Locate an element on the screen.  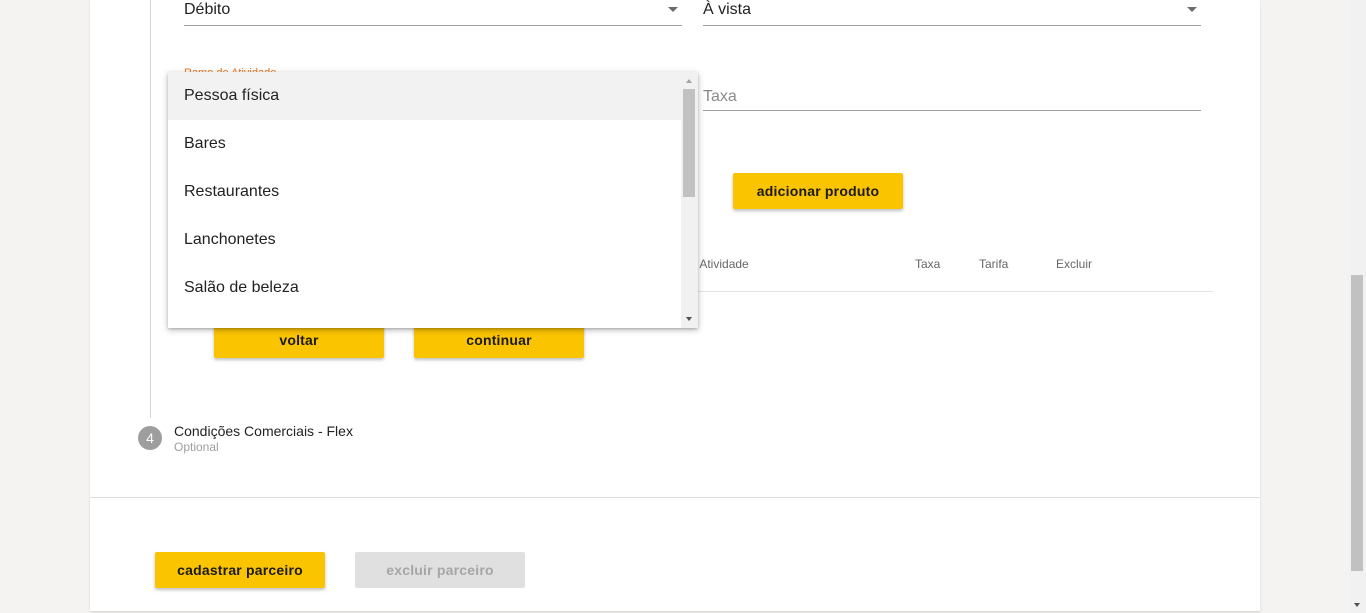
register-partner-button: cadastrar parceiro is located at coordinates (240, 570).